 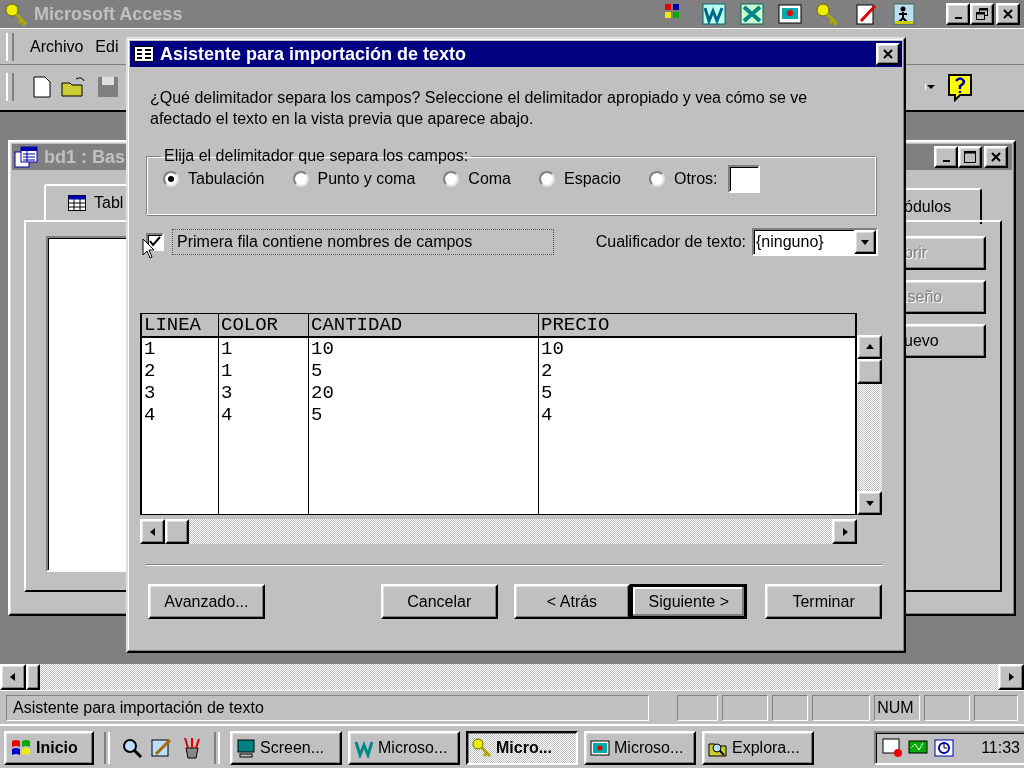 What do you see at coordinates (815, 242) in the screenshot?
I see `qualifier-dropdown: {ninguno}` at bounding box center [815, 242].